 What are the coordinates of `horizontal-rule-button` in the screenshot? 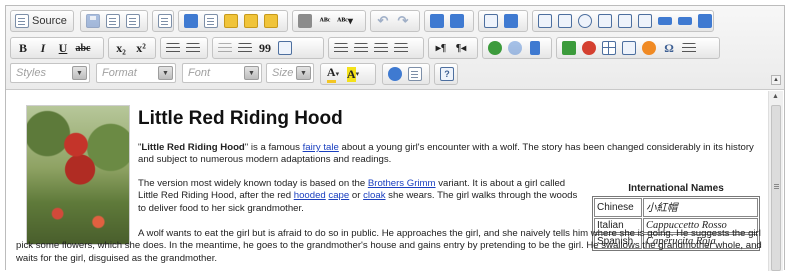 It's located at (629, 48).